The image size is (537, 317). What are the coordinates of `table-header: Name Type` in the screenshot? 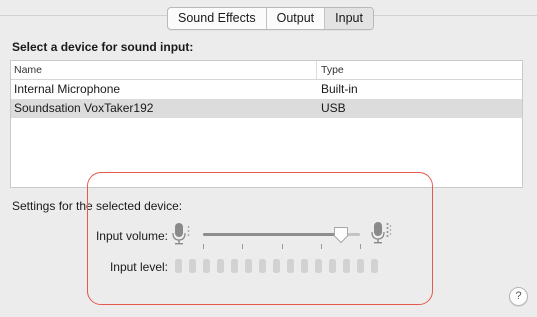 It's located at (266, 70).